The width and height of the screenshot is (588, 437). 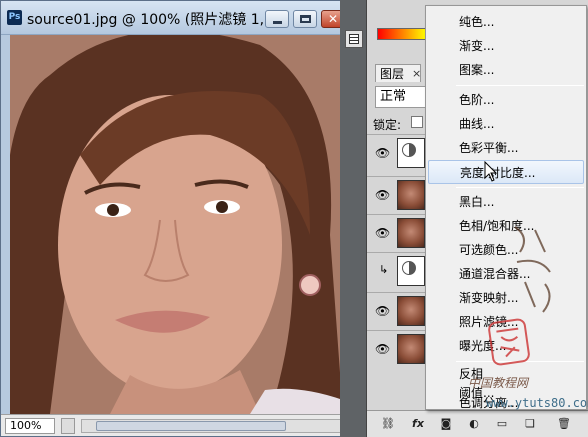 What do you see at coordinates (446, 424) in the screenshot?
I see `mask-icon: ◙` at bounding box center [446, 424].